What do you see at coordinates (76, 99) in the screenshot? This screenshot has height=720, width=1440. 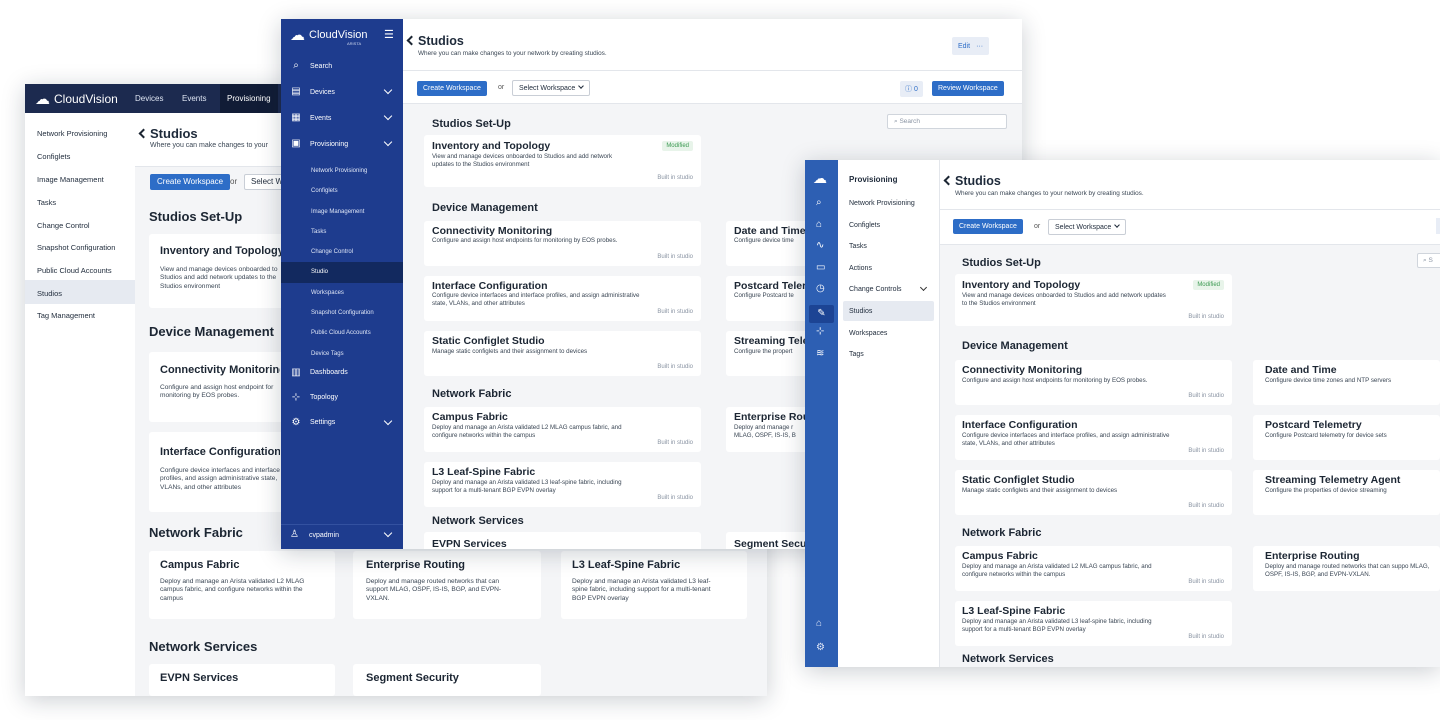 I see `brand-logo: ☁ CloudVision` at bounding box center [76, 99].